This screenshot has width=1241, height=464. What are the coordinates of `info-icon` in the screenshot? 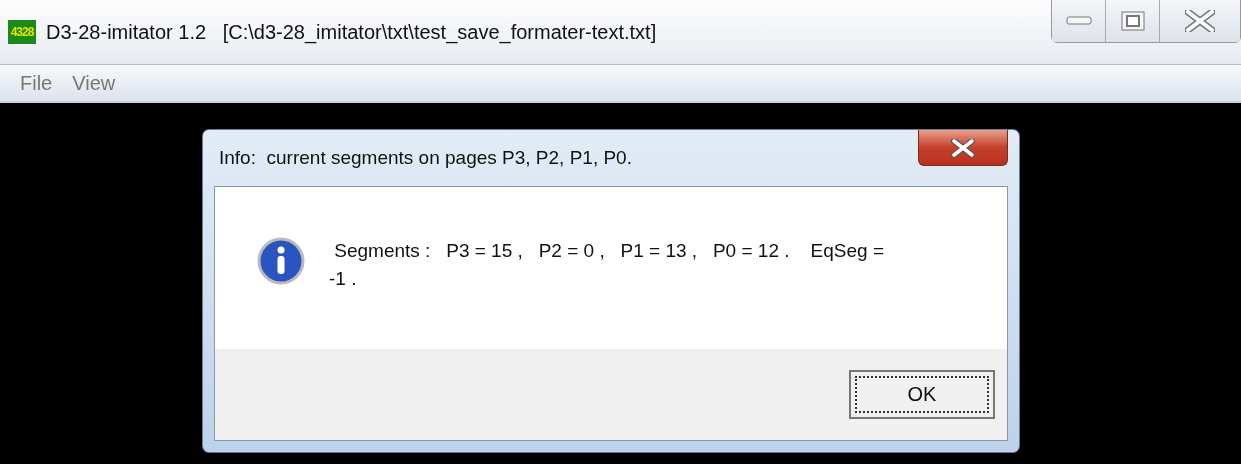 It's located at (281, 261).